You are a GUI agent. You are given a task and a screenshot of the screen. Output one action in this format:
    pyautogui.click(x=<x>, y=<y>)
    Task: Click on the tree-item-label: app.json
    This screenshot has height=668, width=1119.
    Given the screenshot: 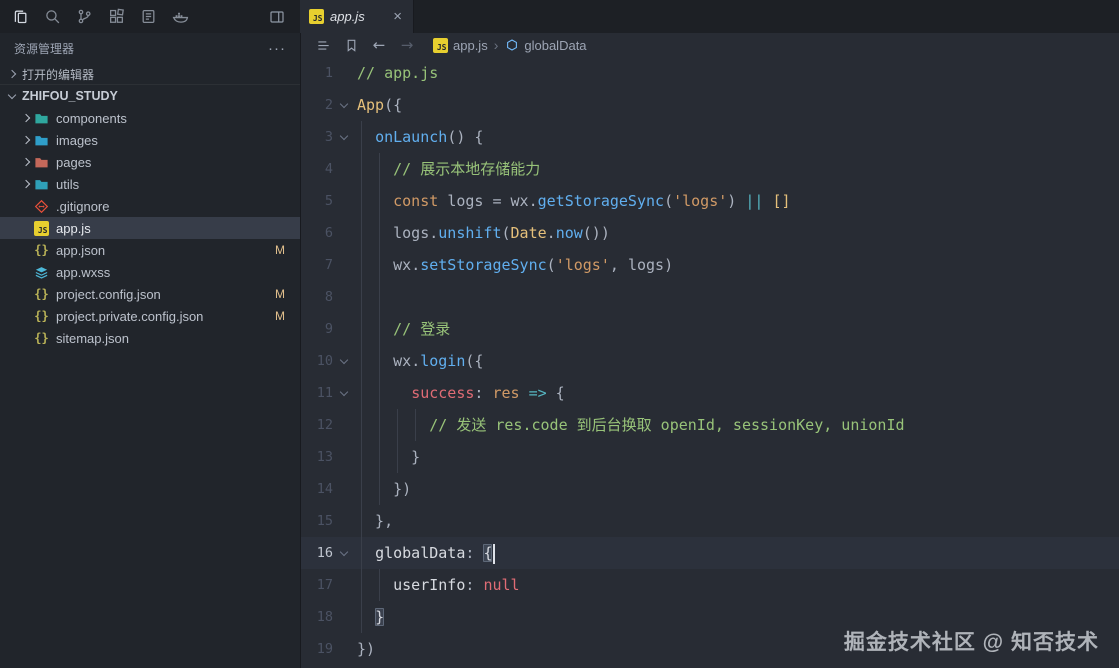 What is the action you would take?
    pyautogui.click(x=81, y=250)
    